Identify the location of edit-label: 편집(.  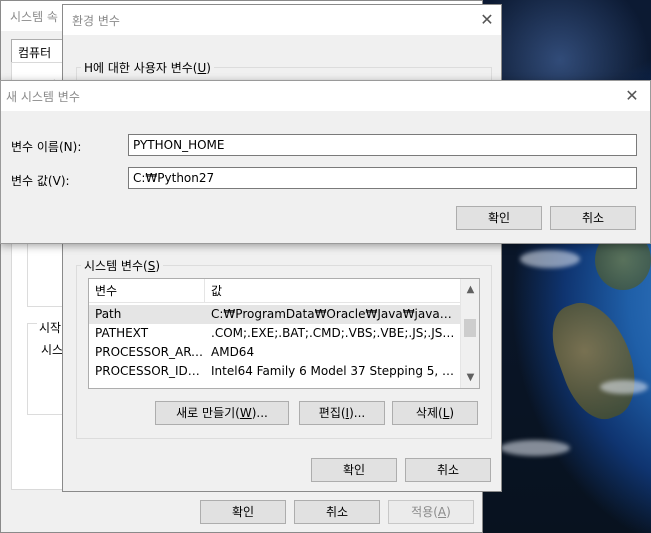
(332, 413).